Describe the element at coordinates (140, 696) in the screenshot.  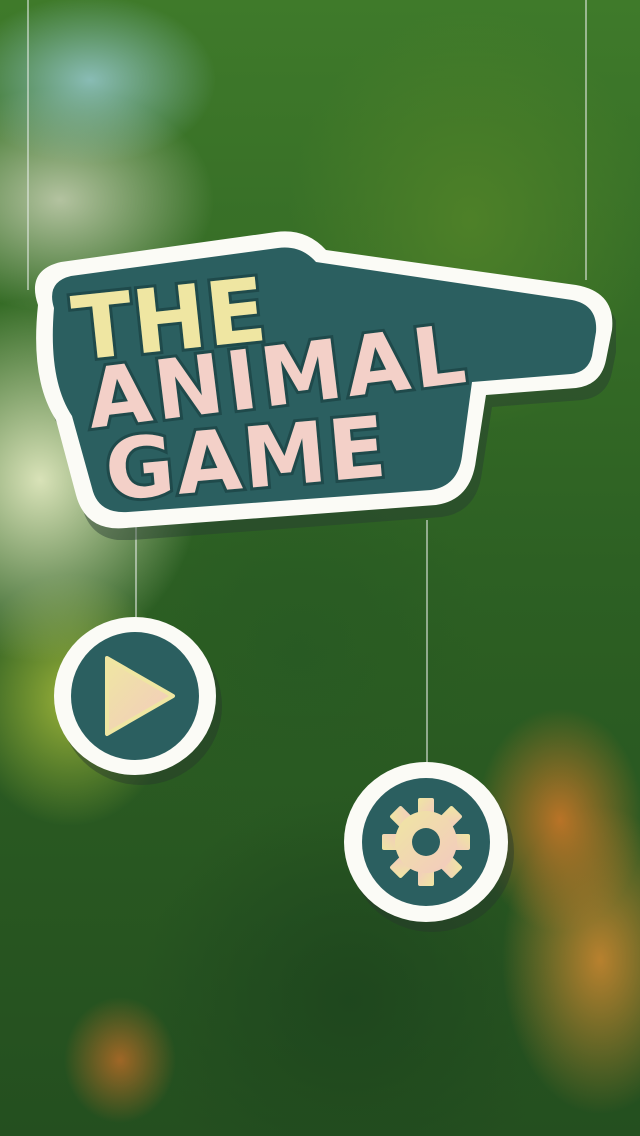
I see `play-icon` at that location.